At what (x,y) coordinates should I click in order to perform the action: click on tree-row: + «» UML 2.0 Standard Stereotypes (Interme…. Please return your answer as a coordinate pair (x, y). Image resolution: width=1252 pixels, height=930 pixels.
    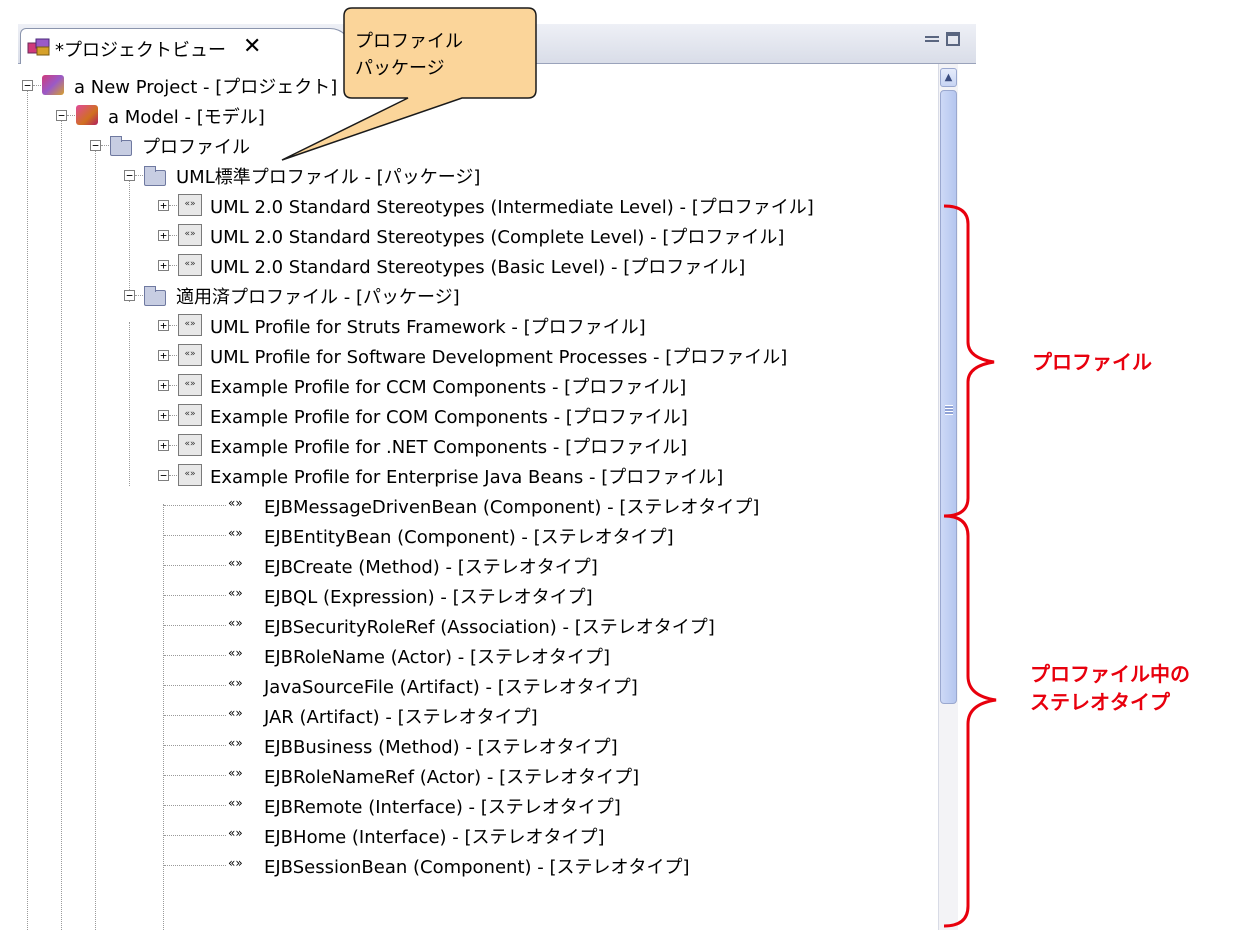
    Looking at the image, I should click on (478, 205).